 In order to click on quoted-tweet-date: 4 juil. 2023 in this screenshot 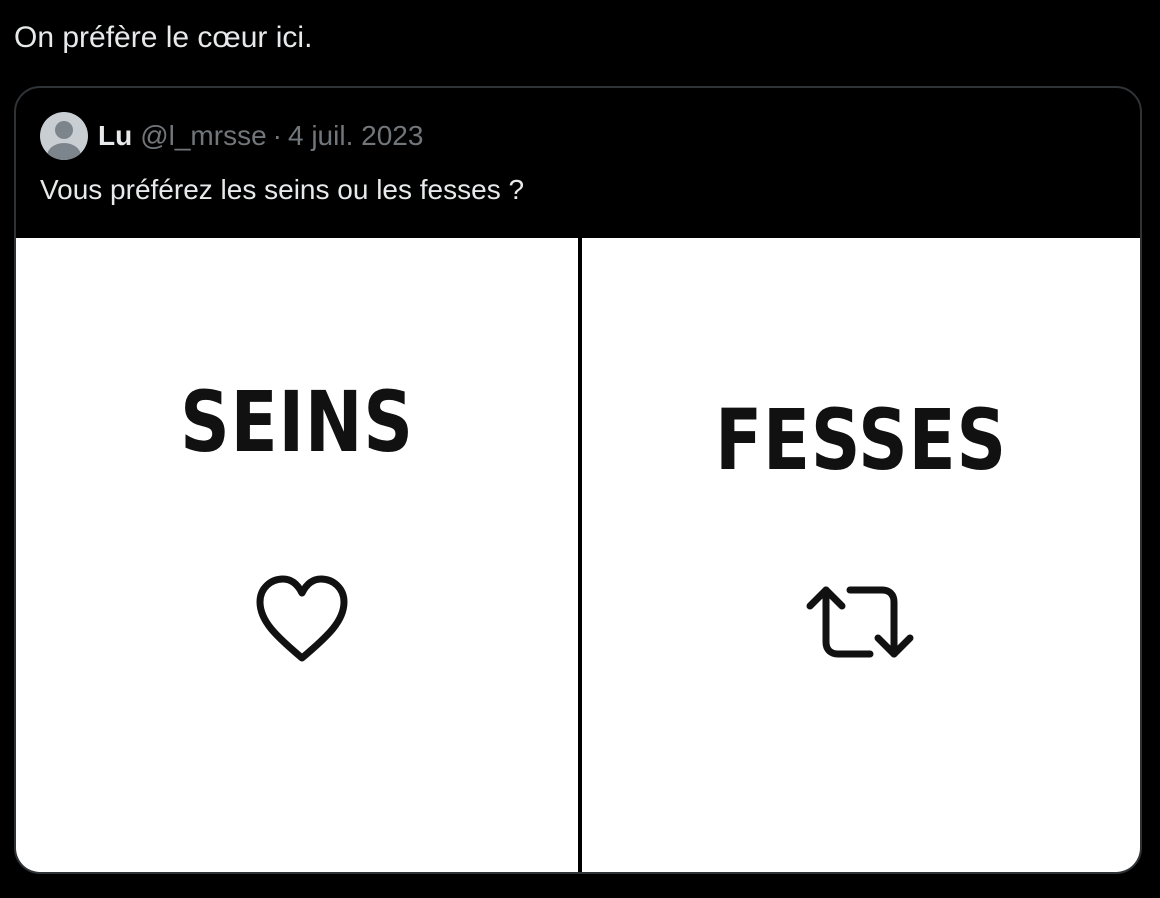, I will do `click(355, 136)`.